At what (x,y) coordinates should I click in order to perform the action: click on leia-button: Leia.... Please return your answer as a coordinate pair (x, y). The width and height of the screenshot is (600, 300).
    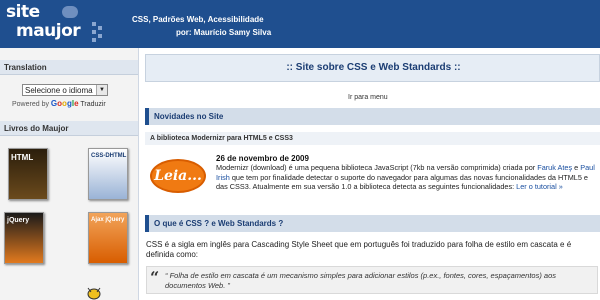
    Looking at the image, I should click on (178, 176).